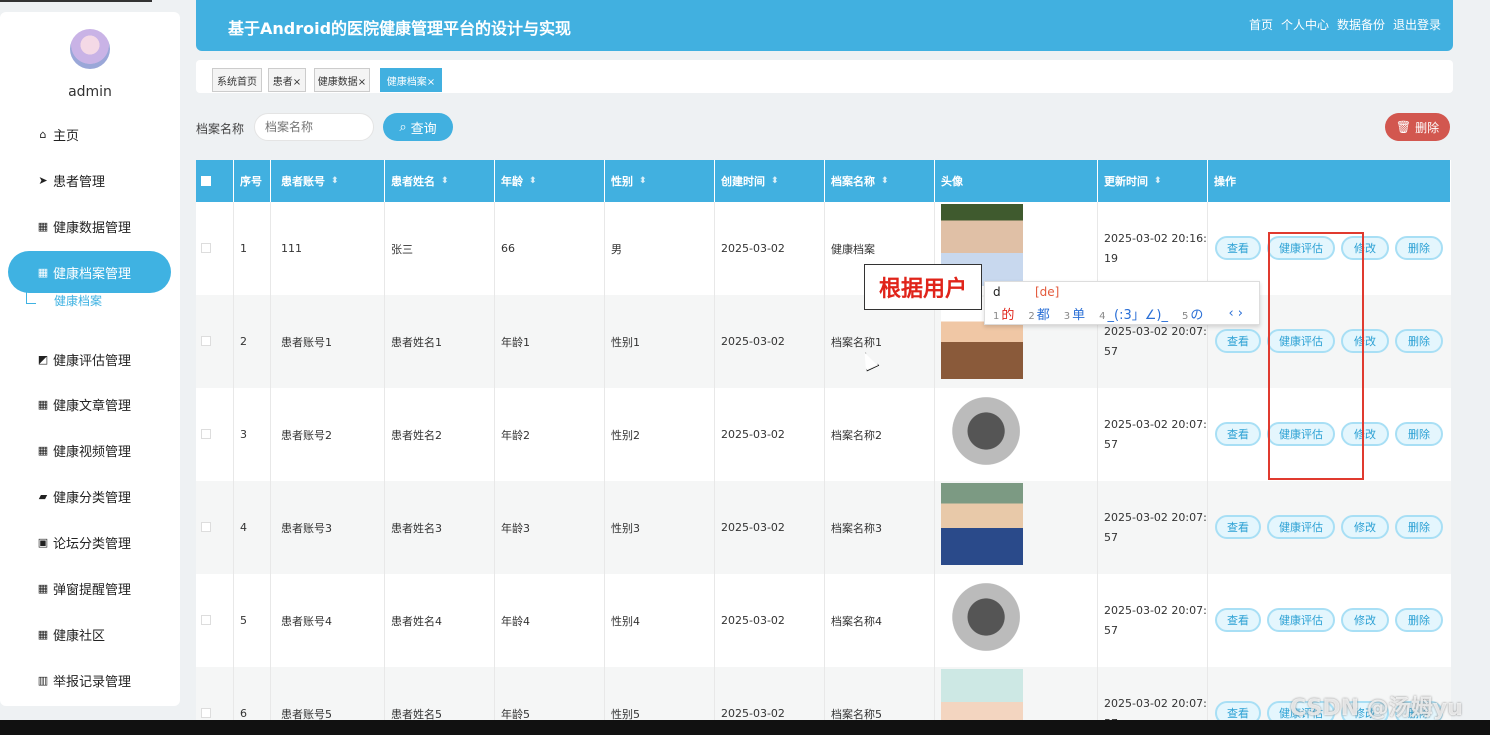 The width and height of the screenshot is (1490, 735). I want to click on cell-name: 患者姓名3, so click(440, 527).